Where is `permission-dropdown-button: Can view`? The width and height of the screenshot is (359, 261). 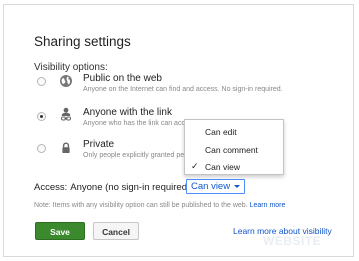 permission-dropdown-button: Can view is located at coordinates (216, 186).